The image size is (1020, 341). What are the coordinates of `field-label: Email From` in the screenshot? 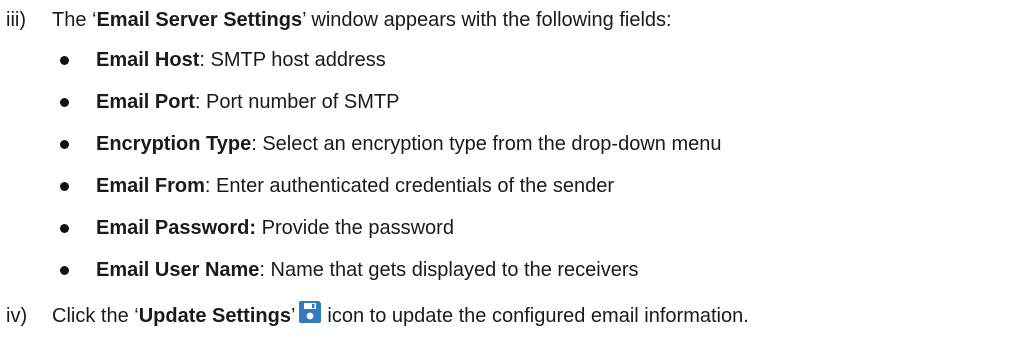 It's located at (150, 186).